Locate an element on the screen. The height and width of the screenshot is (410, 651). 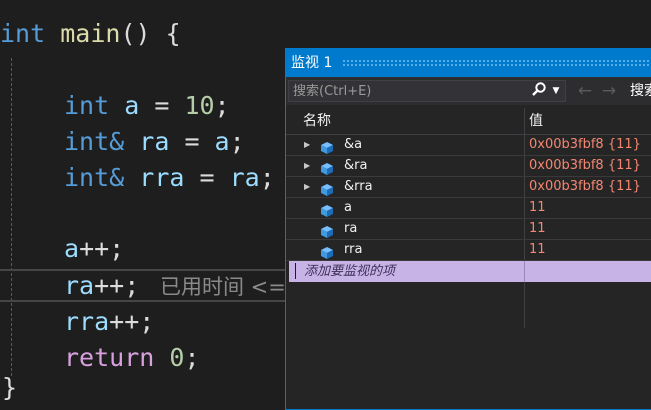
keyword: return is located at coordinates (109, 357).